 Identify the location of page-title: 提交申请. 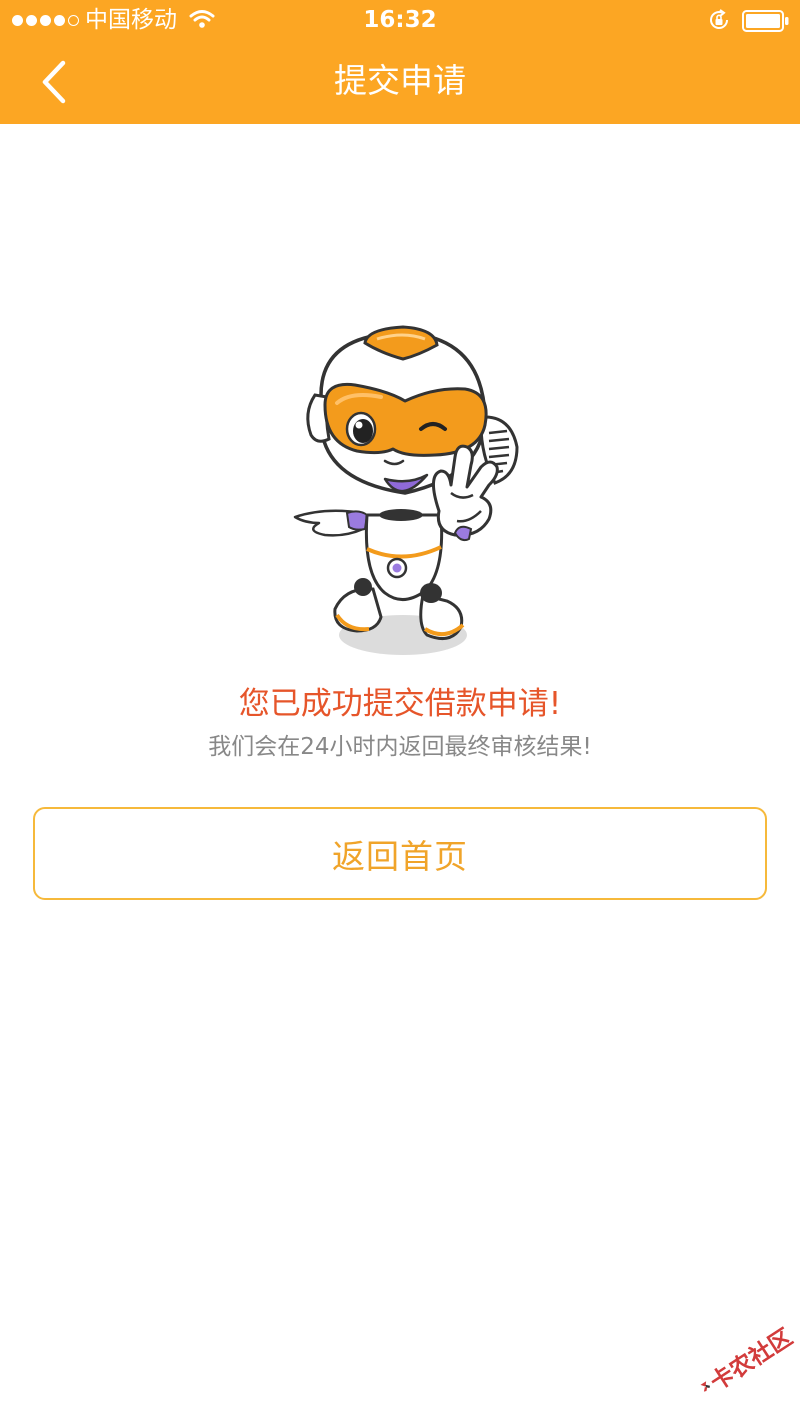
(400, 80).